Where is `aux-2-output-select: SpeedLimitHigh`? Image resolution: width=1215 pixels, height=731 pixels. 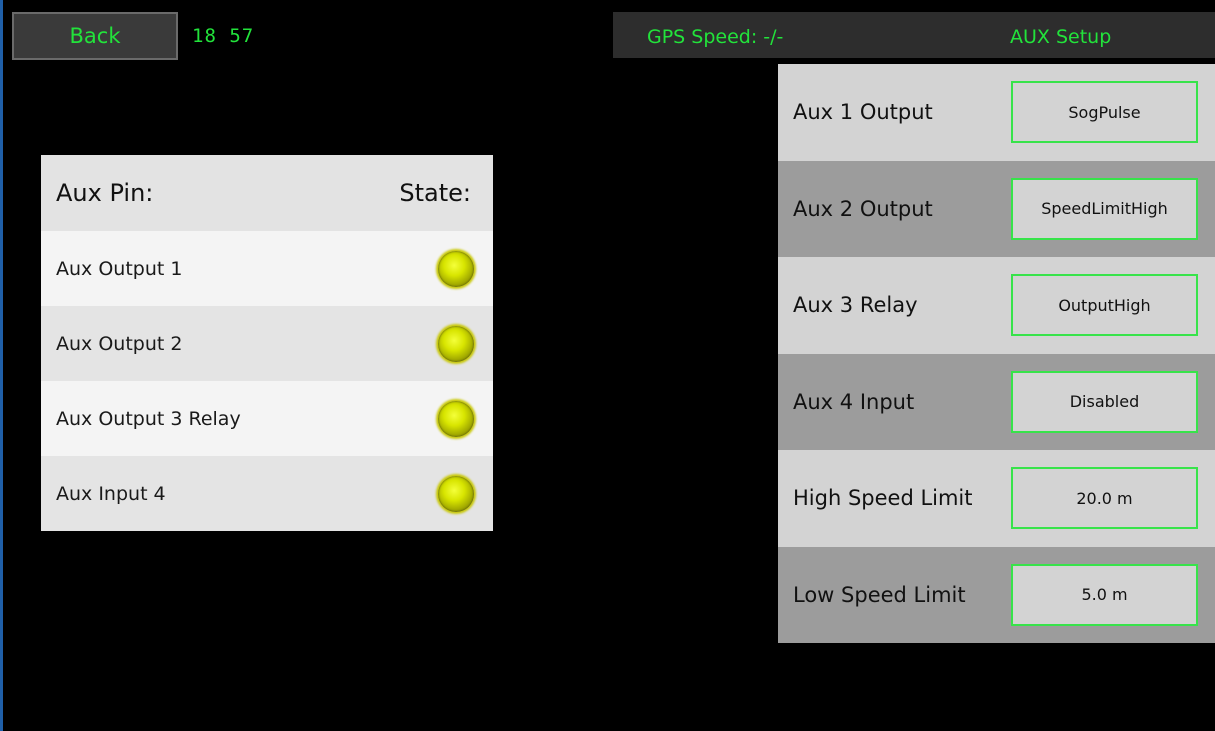 aux-2-output-select: SpeedLimitHigh is located at coordinates (1104, 208).